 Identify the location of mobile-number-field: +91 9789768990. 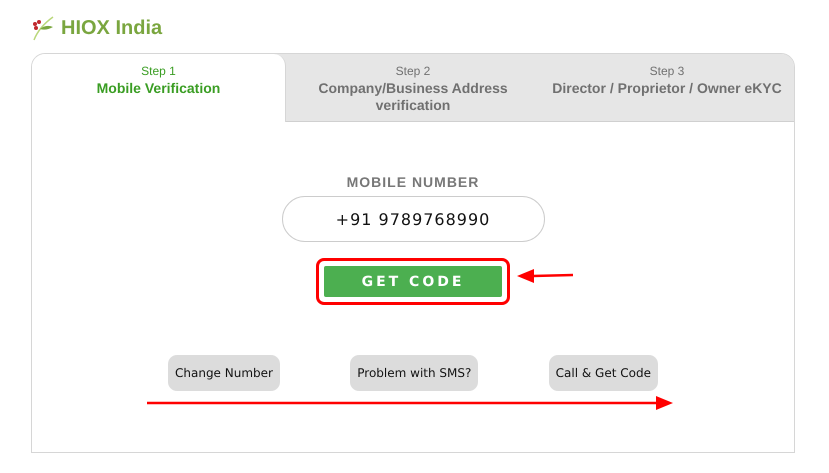
(413, 219).